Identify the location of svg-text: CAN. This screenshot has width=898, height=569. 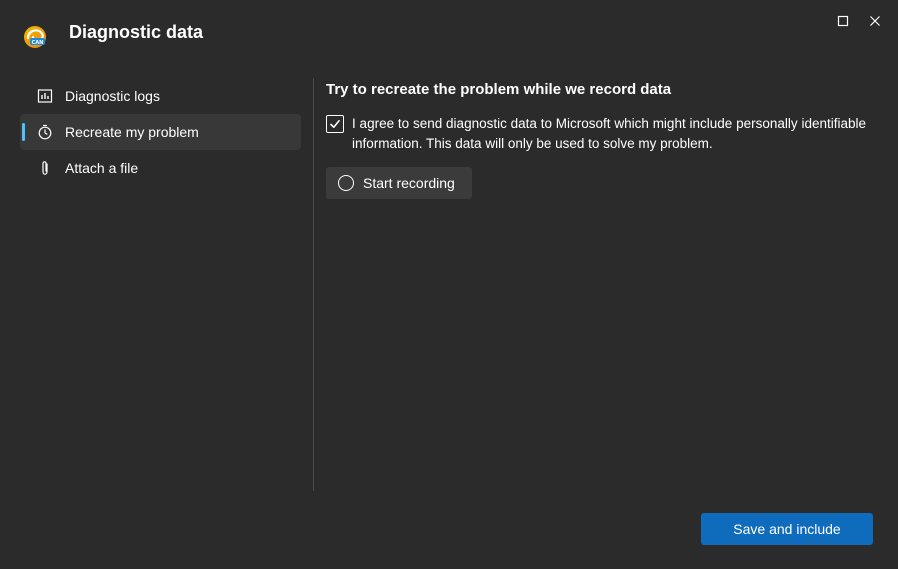
(38, 43).